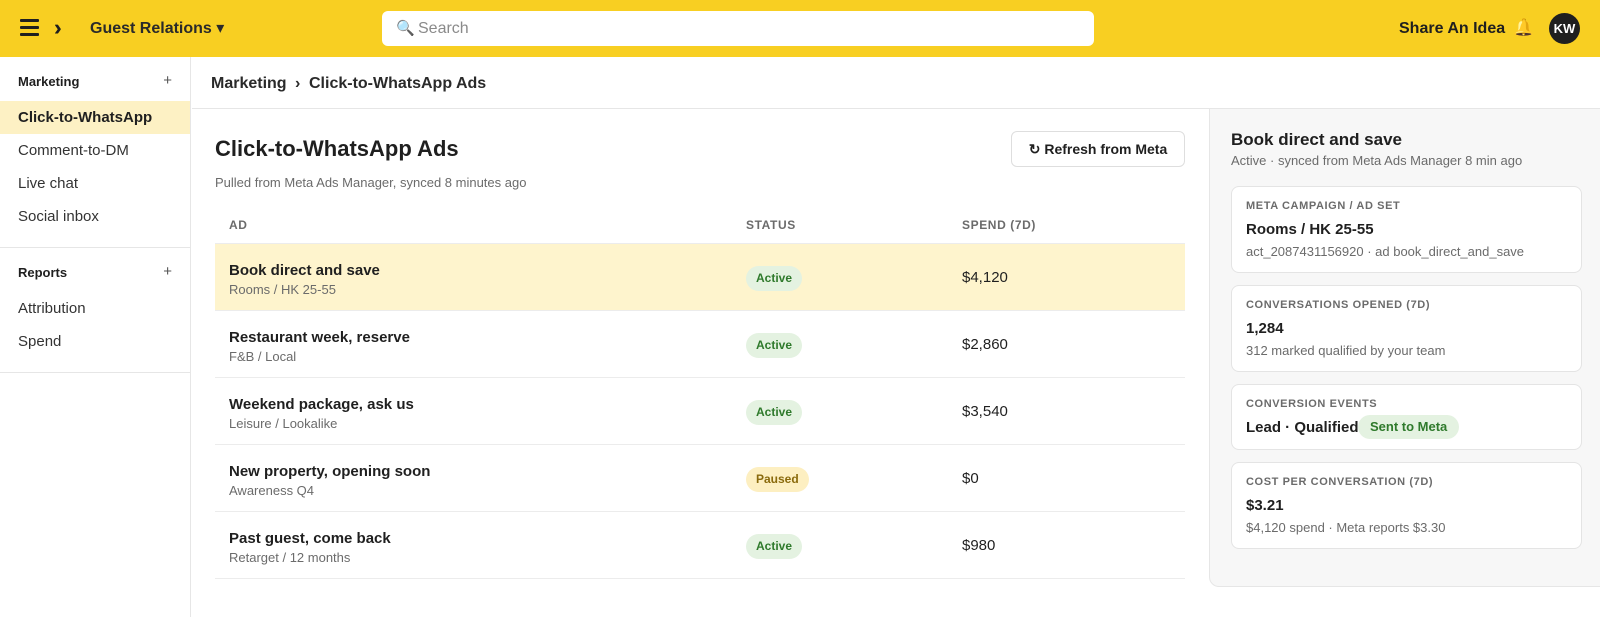 This screenshot has height=617, width=1600. Describe the element at coordinates (283, 423) in the screenshot. I see `ad-target: Leisure / Lookalike` at that location.